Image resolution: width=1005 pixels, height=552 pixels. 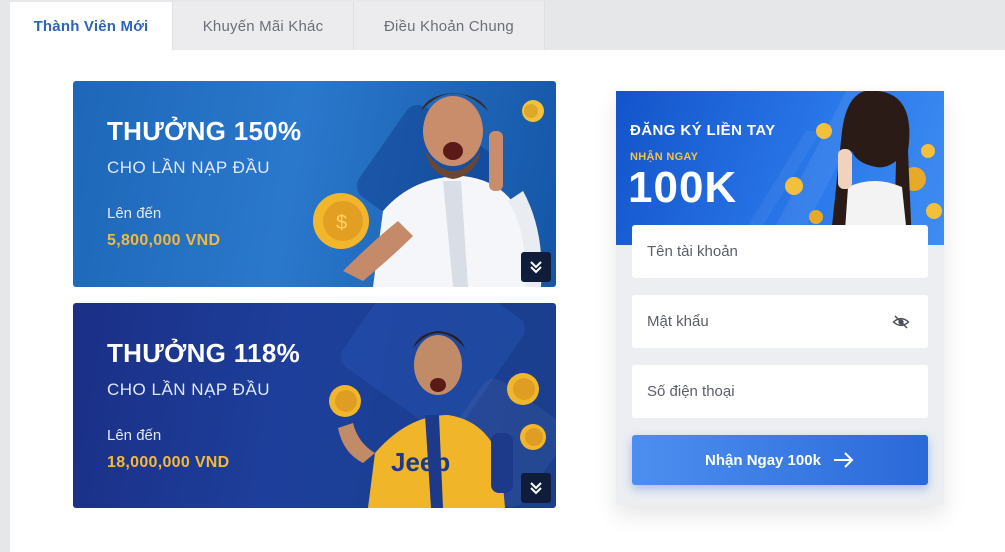 I want to click on hero-subheadline: NHẬN NGAY, so click(x=664, y=157).